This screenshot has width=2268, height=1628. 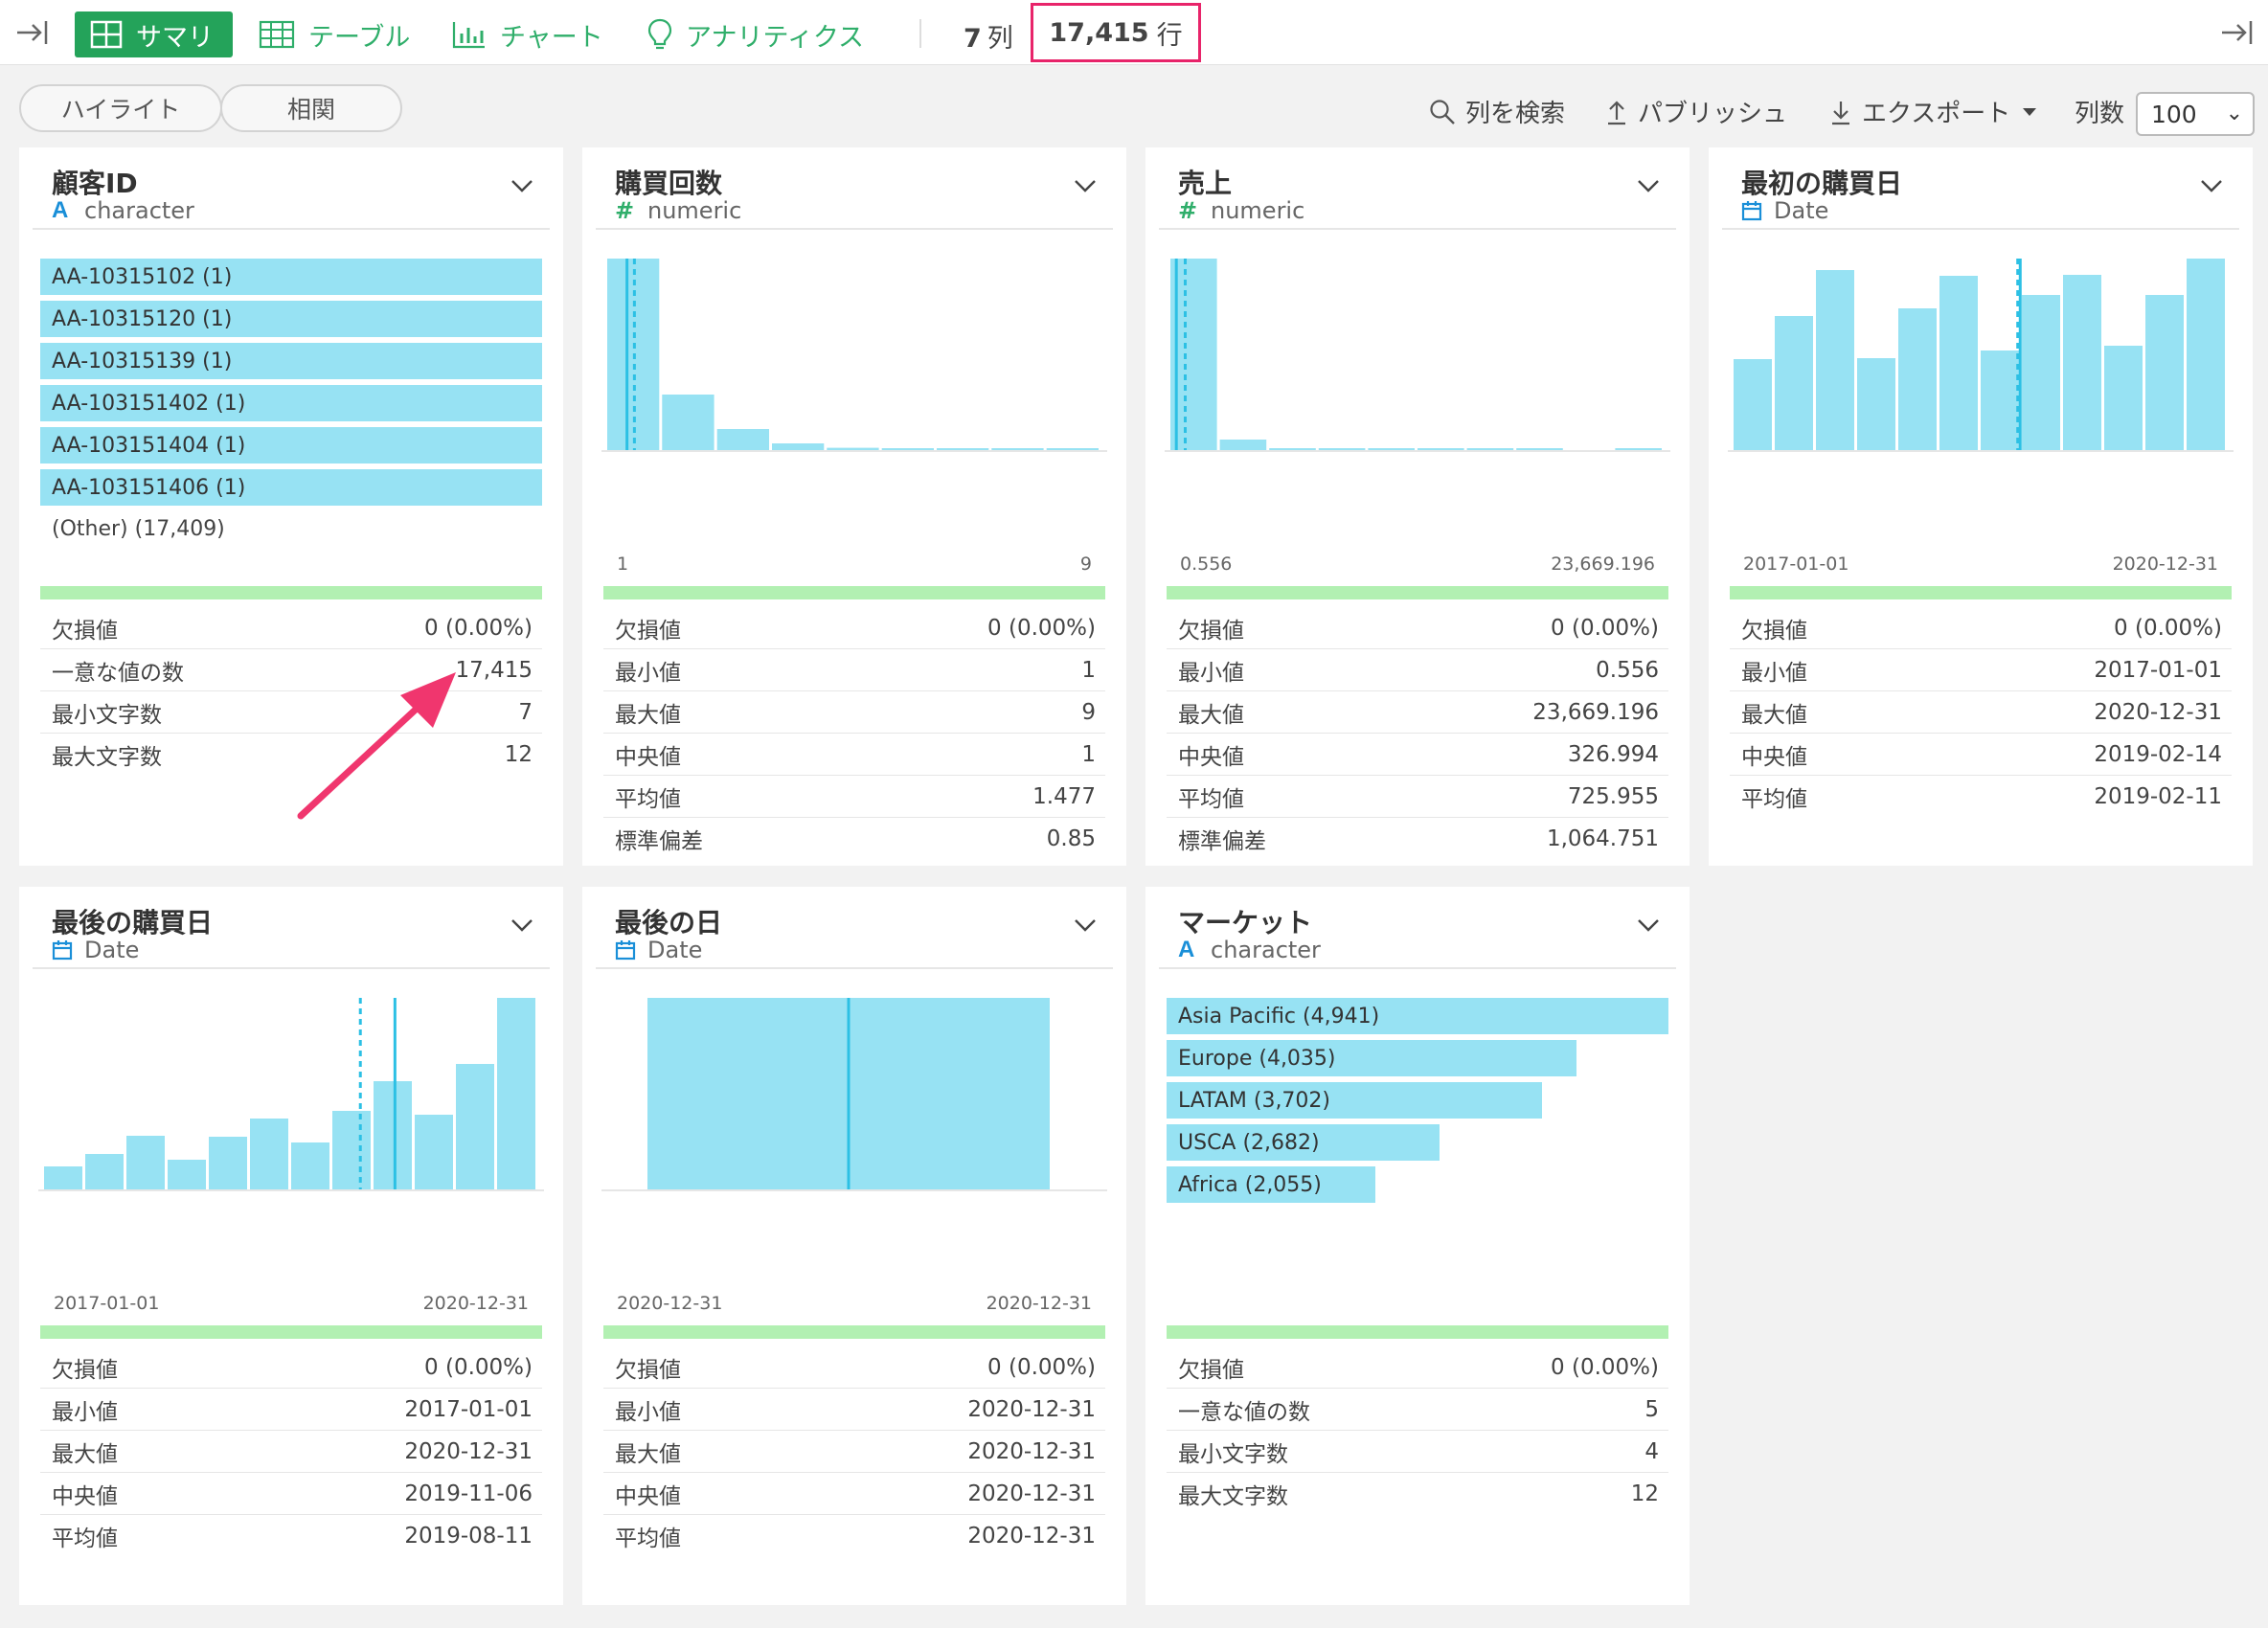 I want to click on category-bar: AA-103151402 (1), so click(x=291, y=403).